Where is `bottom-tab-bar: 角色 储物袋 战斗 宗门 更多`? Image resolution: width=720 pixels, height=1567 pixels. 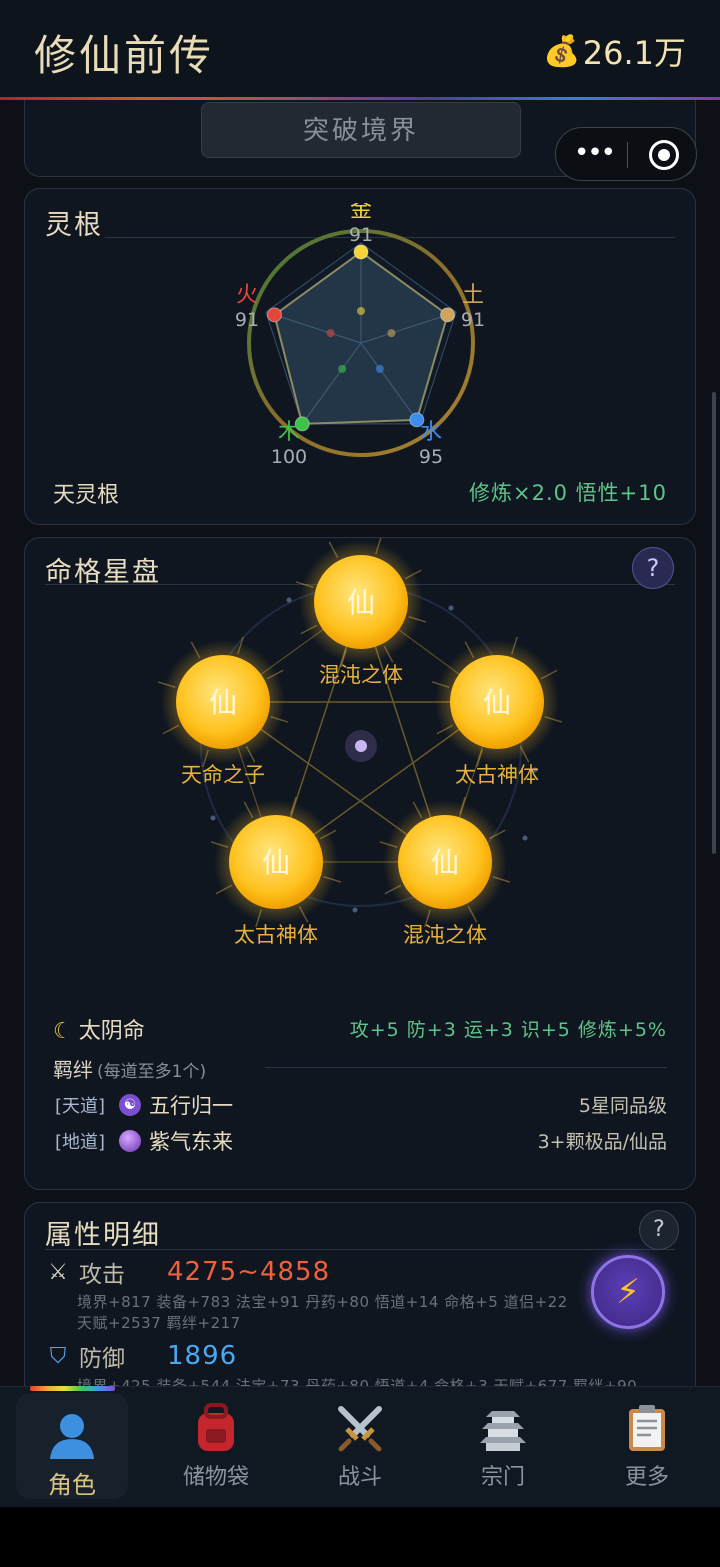
bottom-tab-bar: 角色 储物袋 战斗 宗门 更多 is located at coordinates (360, 1446).